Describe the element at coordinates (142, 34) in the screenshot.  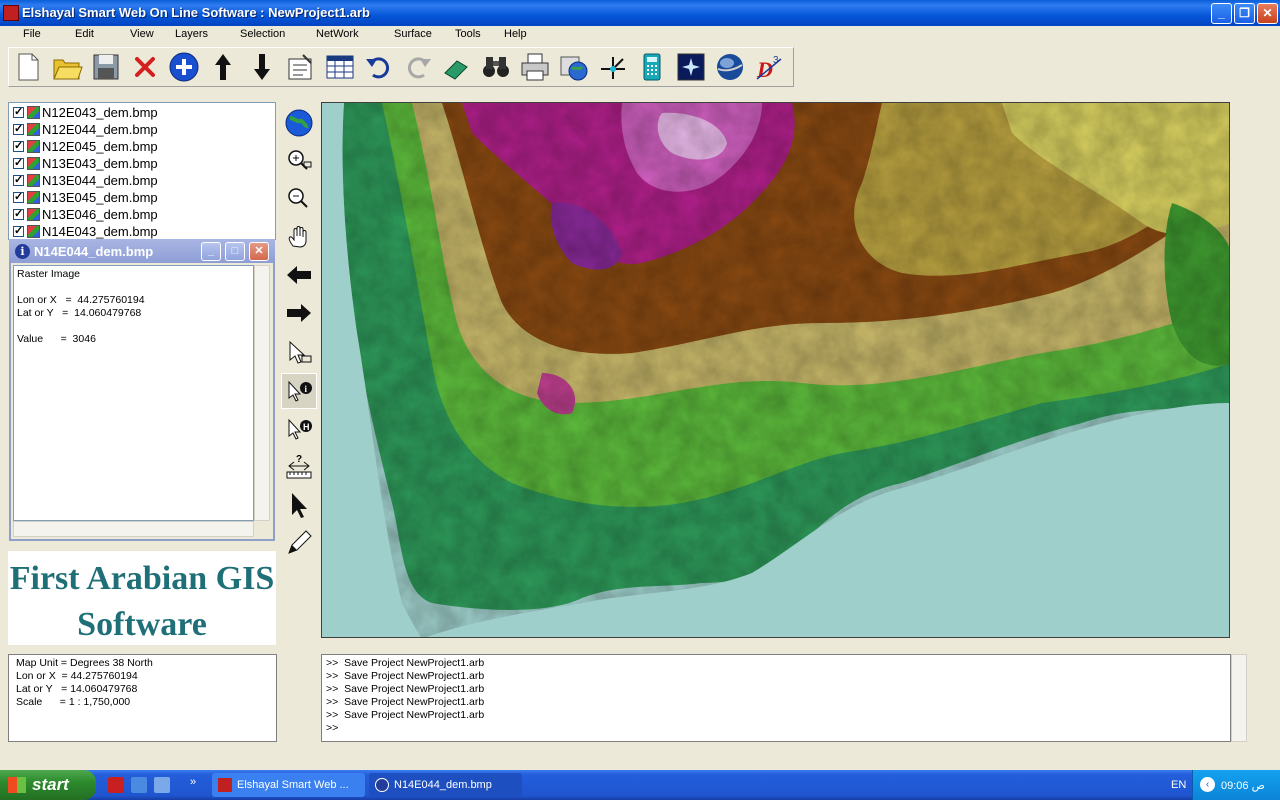
I see `menu-view: View` at that location.